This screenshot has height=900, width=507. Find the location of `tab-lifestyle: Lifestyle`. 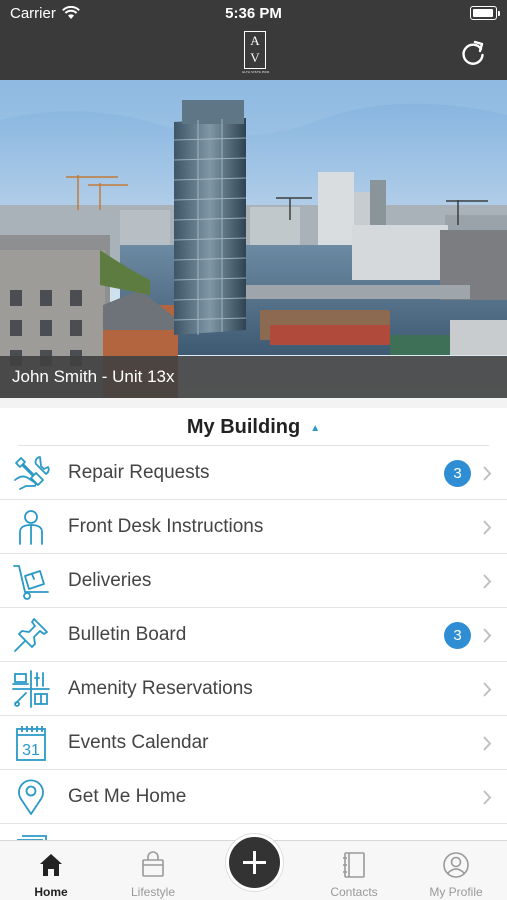

tab-lifestyle: Lifestyle is located at coordinates (153, 870).